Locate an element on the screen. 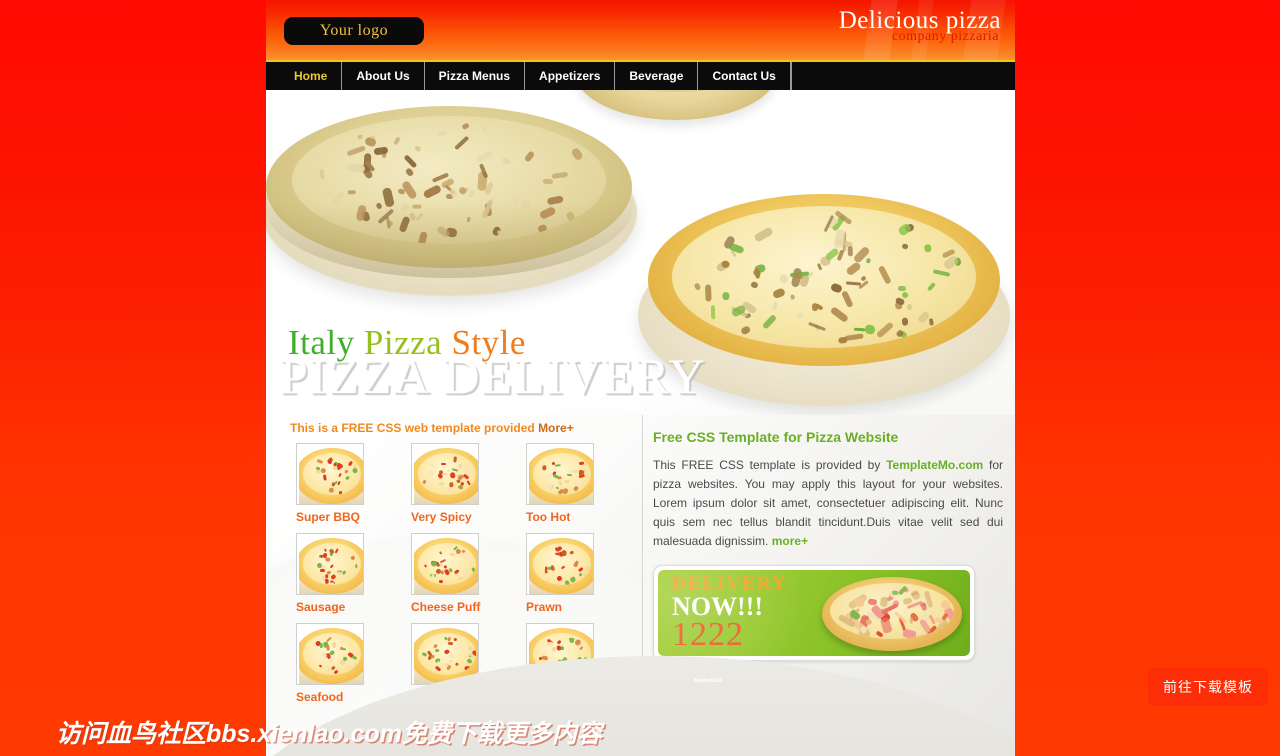  templatemo-link: TemplateMo.com is located at coordinates (934, 465).